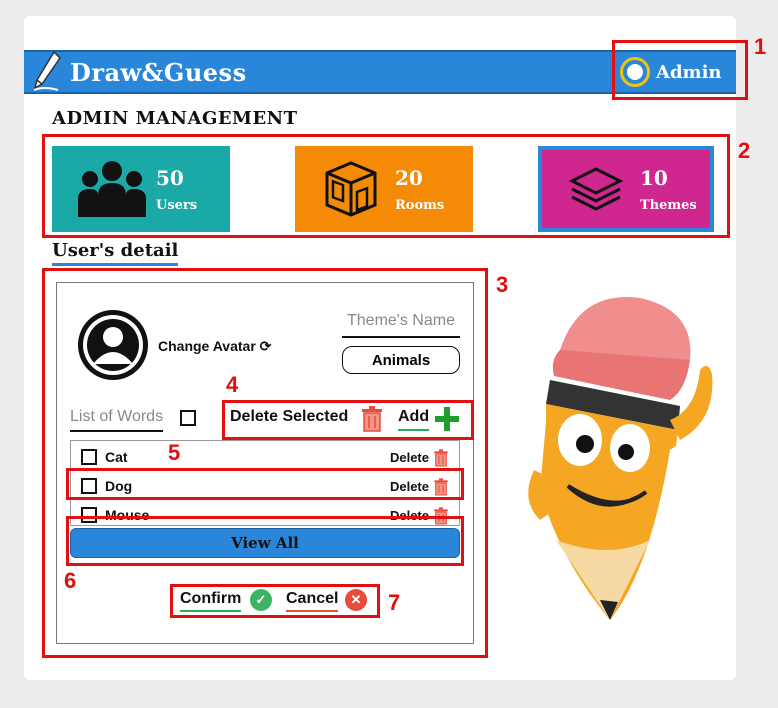 The width and height of the screenshot is (778, 708). I want to click on annotation-number-2: 2, so click(744, 150).